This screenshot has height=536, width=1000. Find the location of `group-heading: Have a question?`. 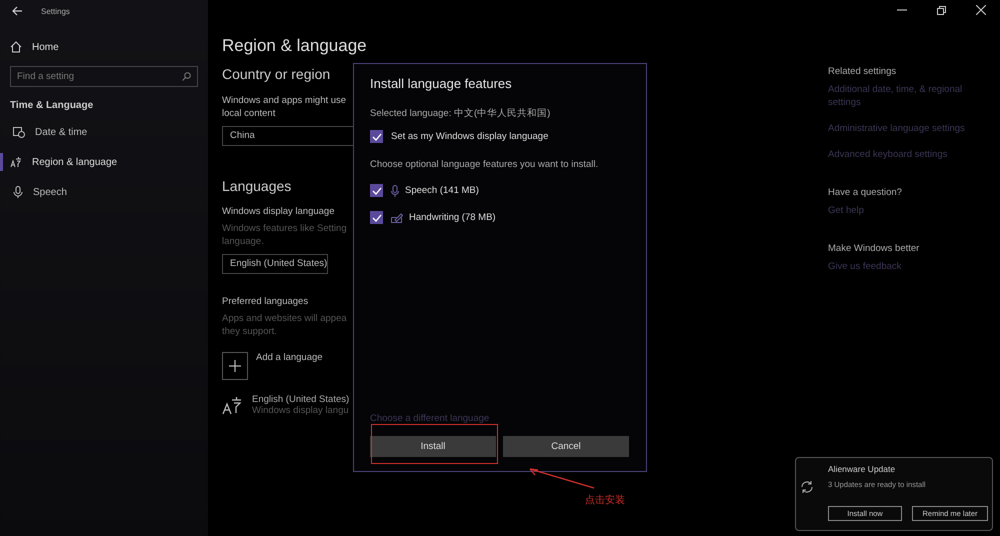

group-heading: Have a question? is located at coordinates (865, 192).